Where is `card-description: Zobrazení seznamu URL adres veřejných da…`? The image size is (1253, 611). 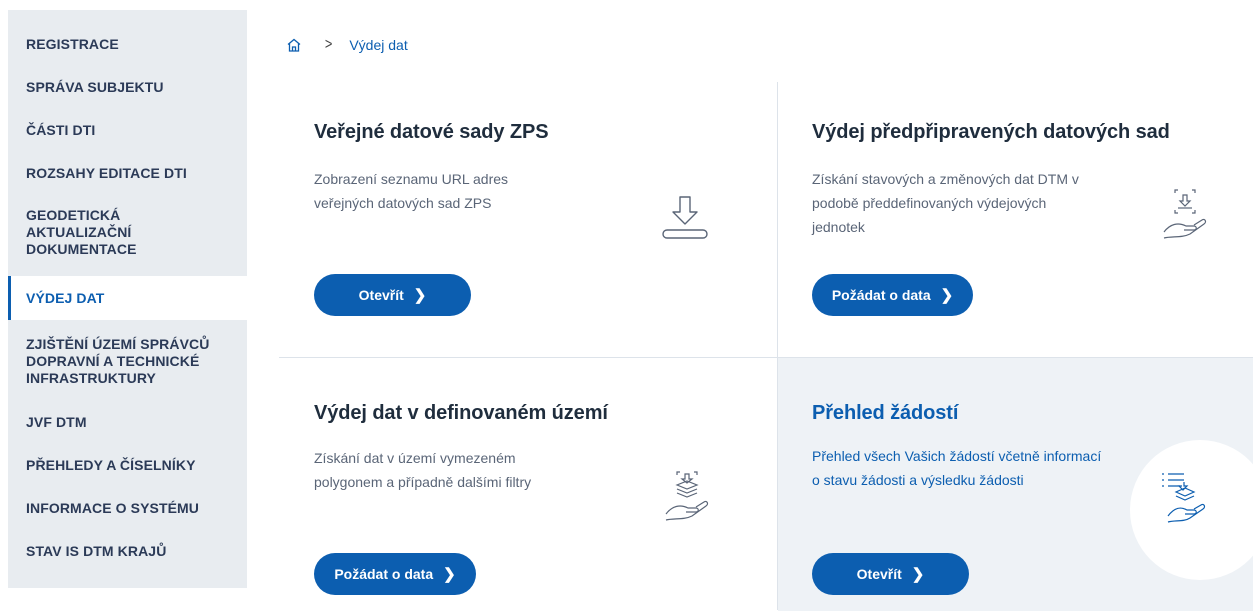
card-description: Zobrazení seznamu URL adres veřejných da… is located at coordinates (411, 191).